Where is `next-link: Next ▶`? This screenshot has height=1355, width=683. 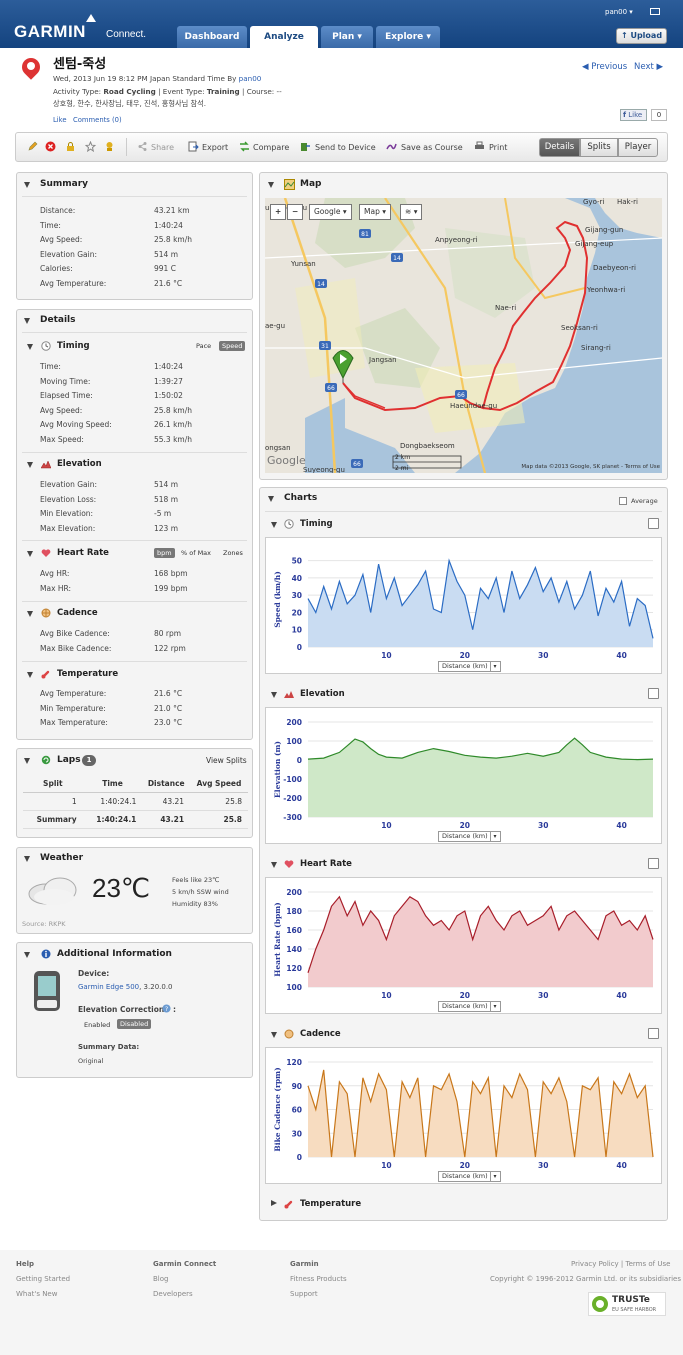
next-link: Next ▶ is located at coordinates (648, 67).